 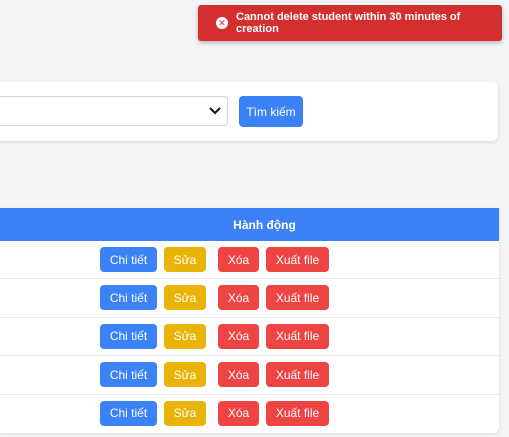 I want to click on chevron-down-icon, so click(x=215, y=111).